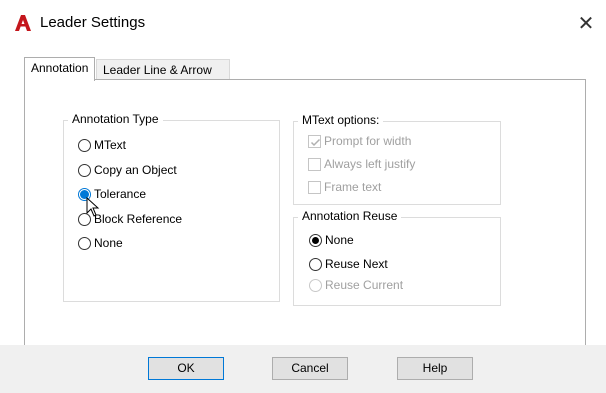 The image size is (606, 393). What do you see at coordinates (110, 145) in the screenshot?
I see `radio-mtext-label: MText` at bounding box center [110, 145].